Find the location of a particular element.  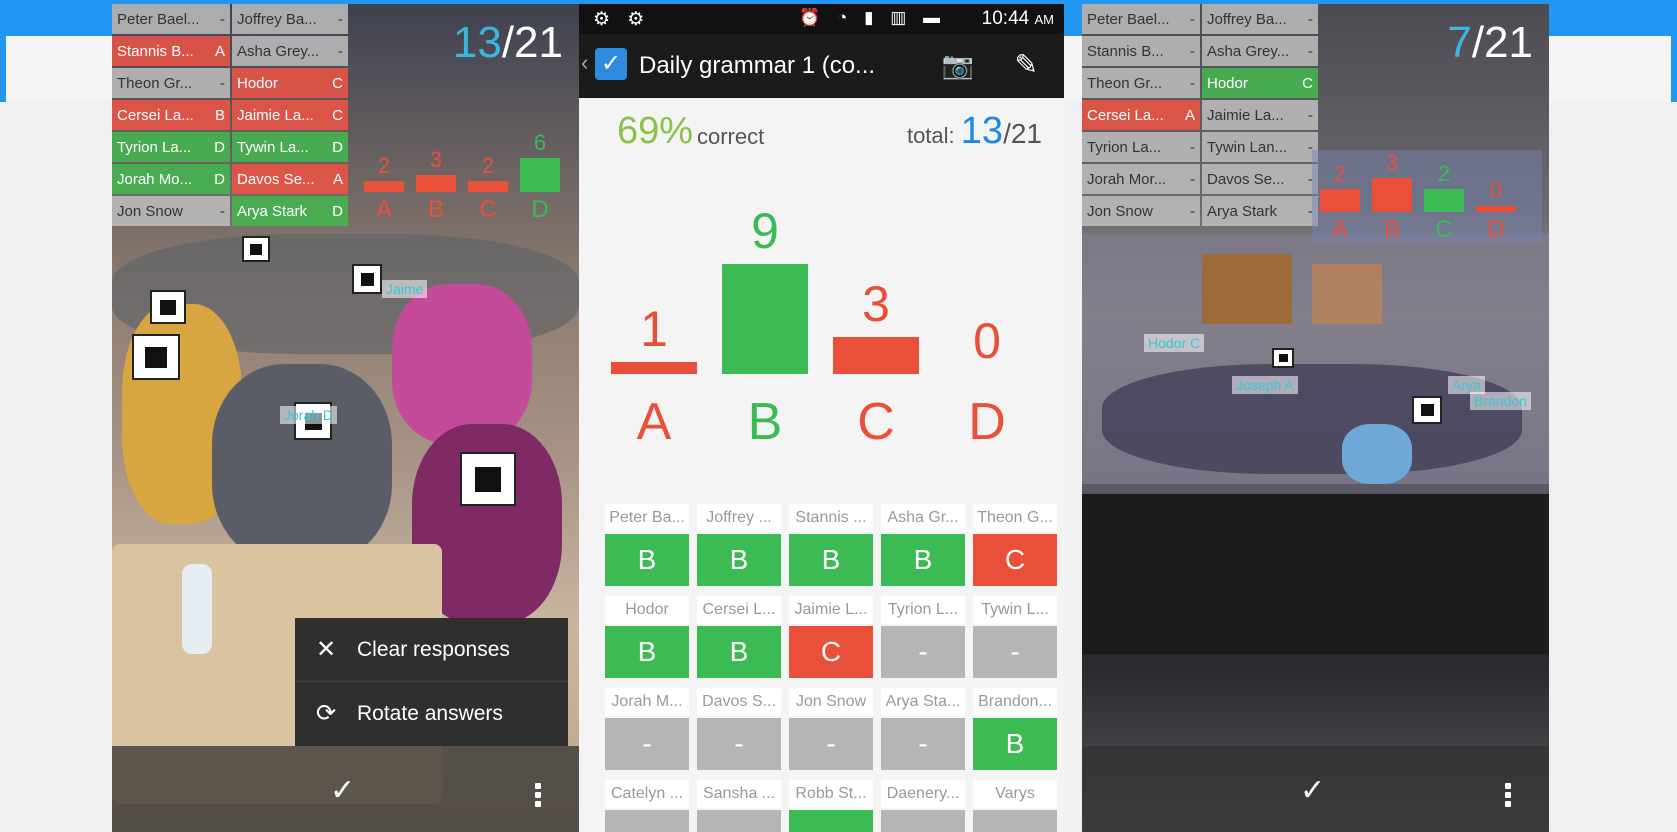

name-cell: Hodor C is located at coordinates (290, 83).